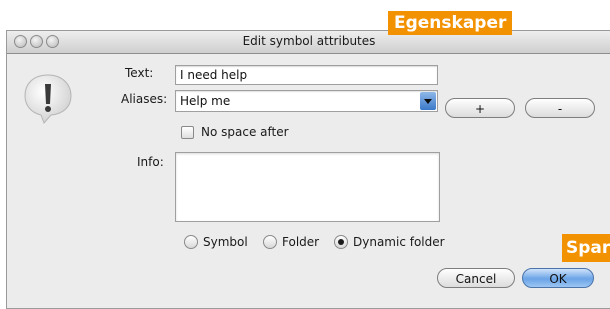 The width and height of the screenshot is (610, 309). What do you see at coordinates (301, 242) in the screenshot?
I see `radio-folder-label: Folder` at bounding box center [301, 242].